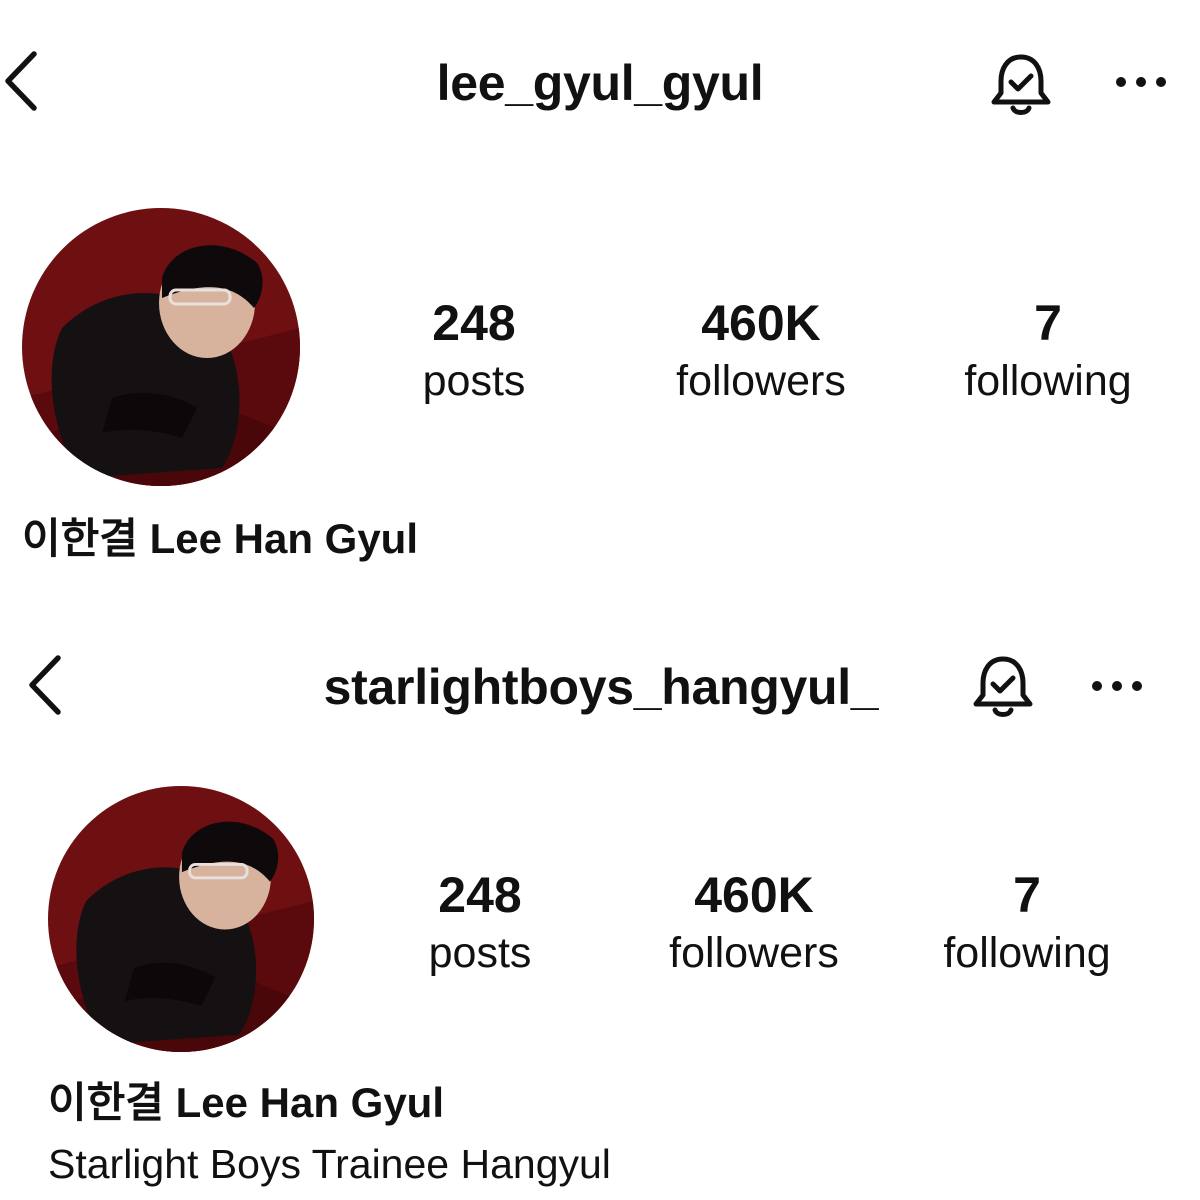 The height and width of the screenshot is (1200, 1200). I want to click on stat-followers-1: 460K followers, so click(761, 350).